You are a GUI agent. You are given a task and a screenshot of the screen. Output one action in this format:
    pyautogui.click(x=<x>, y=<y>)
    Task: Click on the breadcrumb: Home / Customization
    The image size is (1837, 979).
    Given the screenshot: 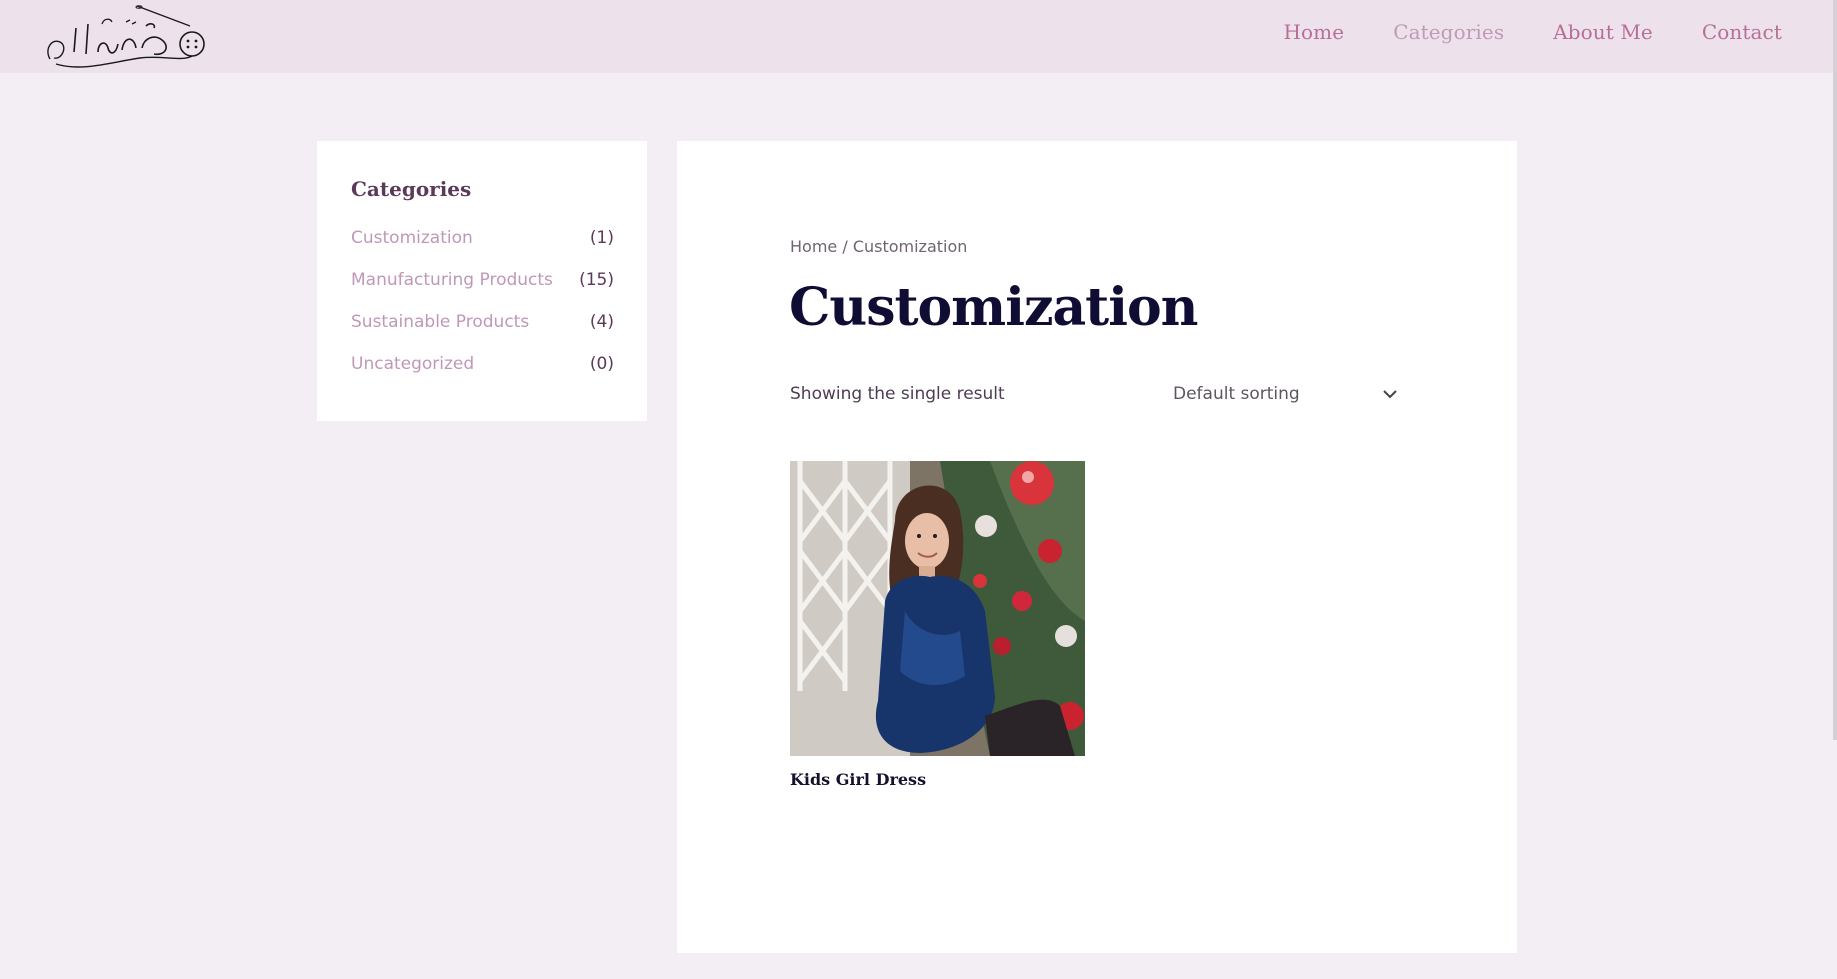 What is the action you would take?
    pyautogui.click(x=878, y=246)
    